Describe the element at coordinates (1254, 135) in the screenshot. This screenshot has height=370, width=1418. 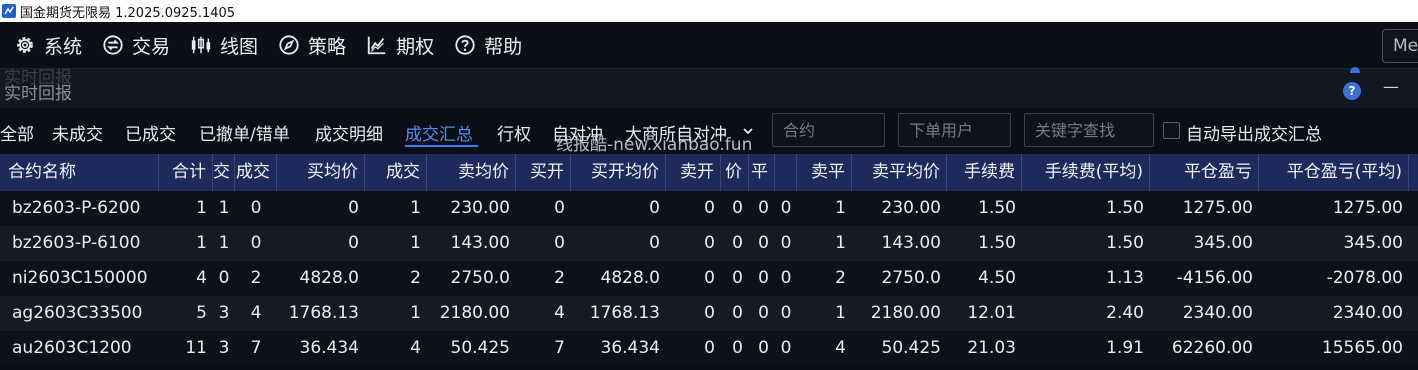
I see `auto-export-label: 自动导出成交汇总` at that location.